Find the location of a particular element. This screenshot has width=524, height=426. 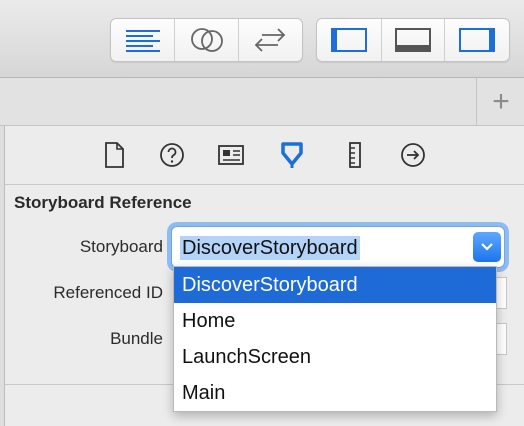

connections-inspector-tab is located at coordinates (413, 155).